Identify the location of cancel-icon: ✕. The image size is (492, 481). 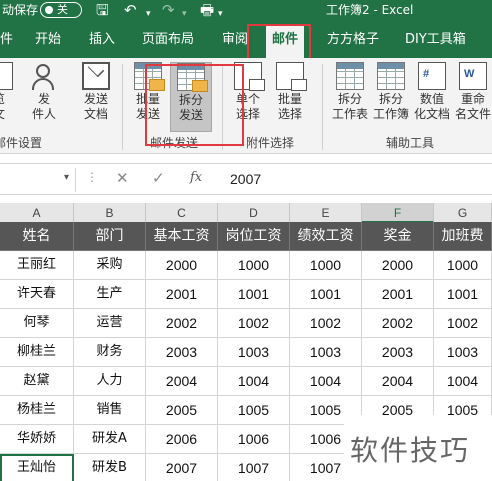
(122, 178).